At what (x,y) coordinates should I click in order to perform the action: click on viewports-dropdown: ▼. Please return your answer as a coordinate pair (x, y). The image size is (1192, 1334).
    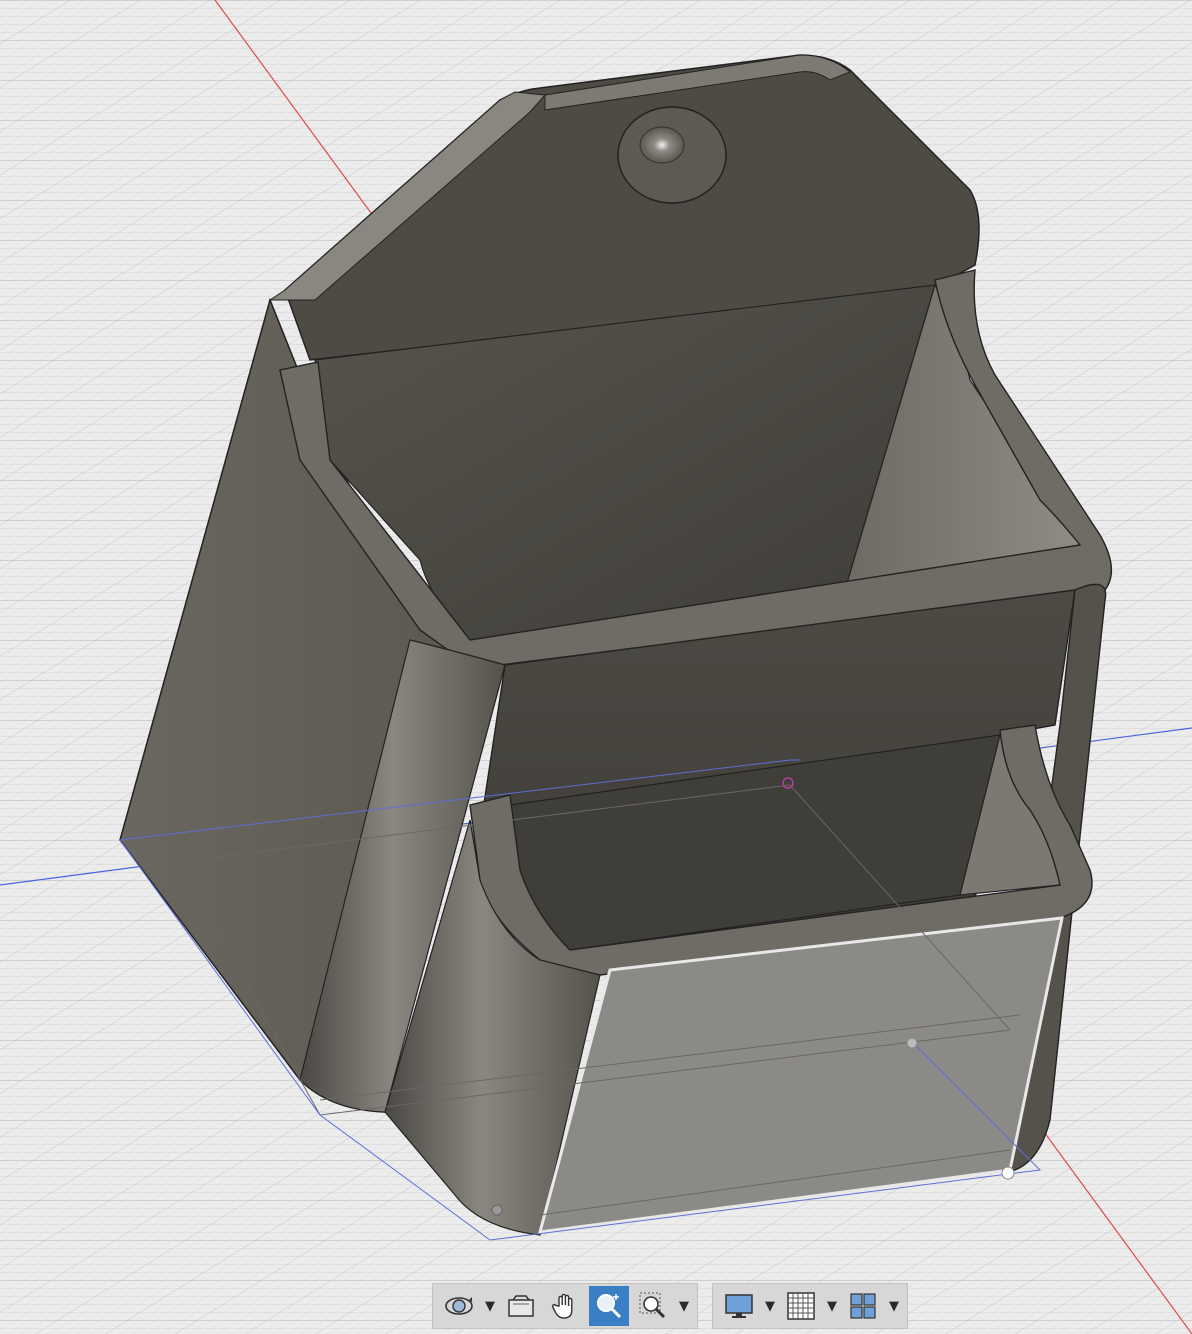
    Looking at the image, I should click on (894, 1306).